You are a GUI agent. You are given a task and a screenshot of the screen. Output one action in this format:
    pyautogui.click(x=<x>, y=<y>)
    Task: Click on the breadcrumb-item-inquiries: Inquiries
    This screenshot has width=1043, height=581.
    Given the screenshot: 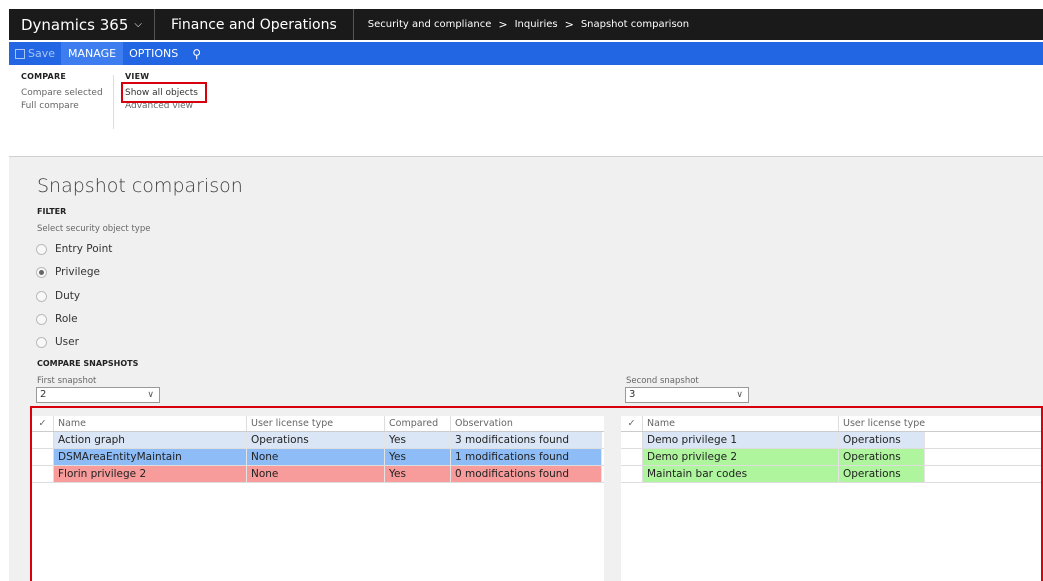 What is the action you would take?
    pyautogui.click(x=536, y=24)
    